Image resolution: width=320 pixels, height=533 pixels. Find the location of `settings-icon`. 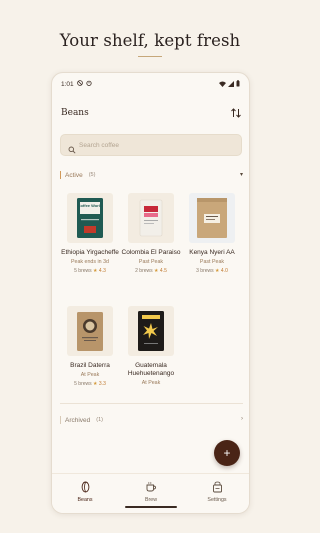

settings-icon is located at coordinates (217, 487).